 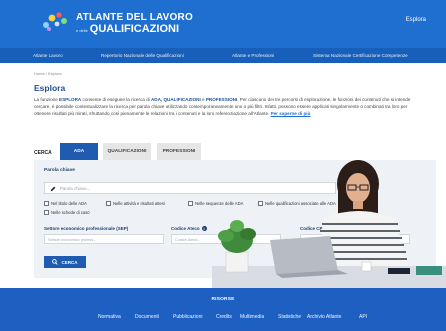 I want to click on search-button: CERCA, so click(x=65, y=262).